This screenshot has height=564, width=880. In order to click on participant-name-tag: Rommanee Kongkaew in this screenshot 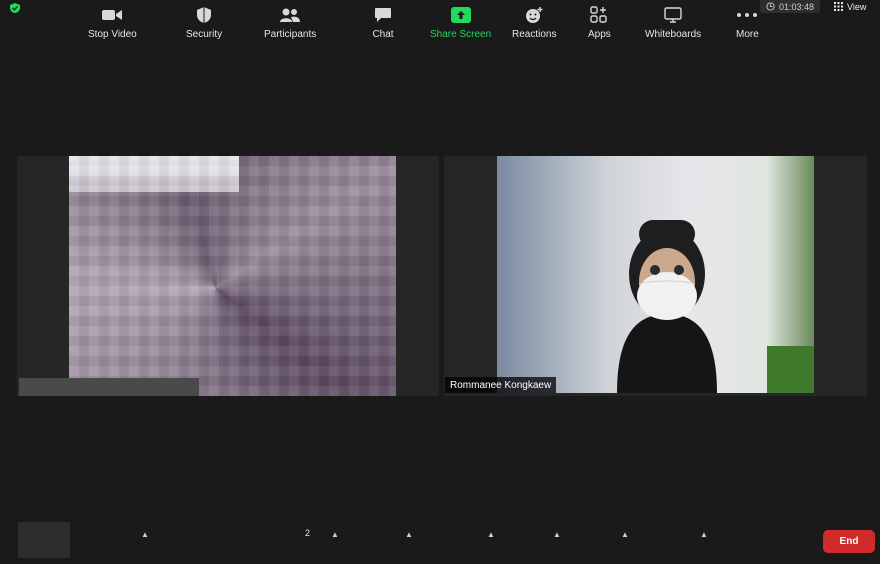, I will do `click(501, 385)`.